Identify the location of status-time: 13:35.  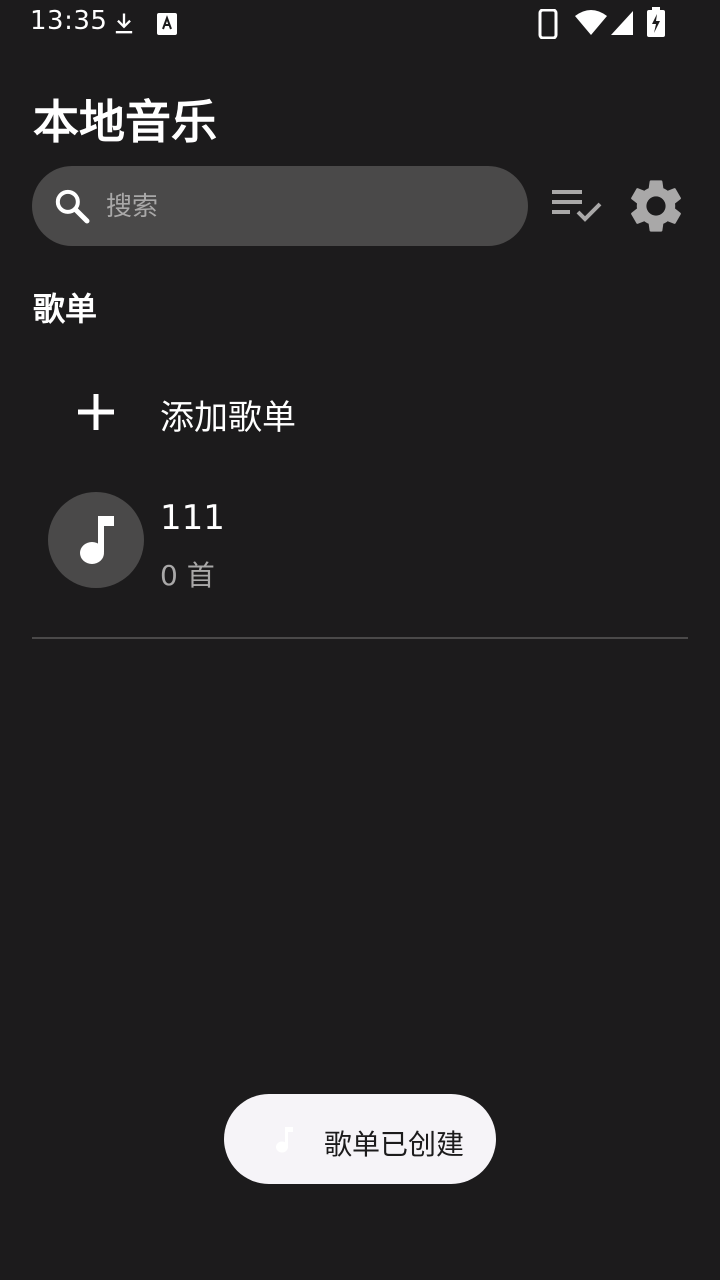
(69, 21).